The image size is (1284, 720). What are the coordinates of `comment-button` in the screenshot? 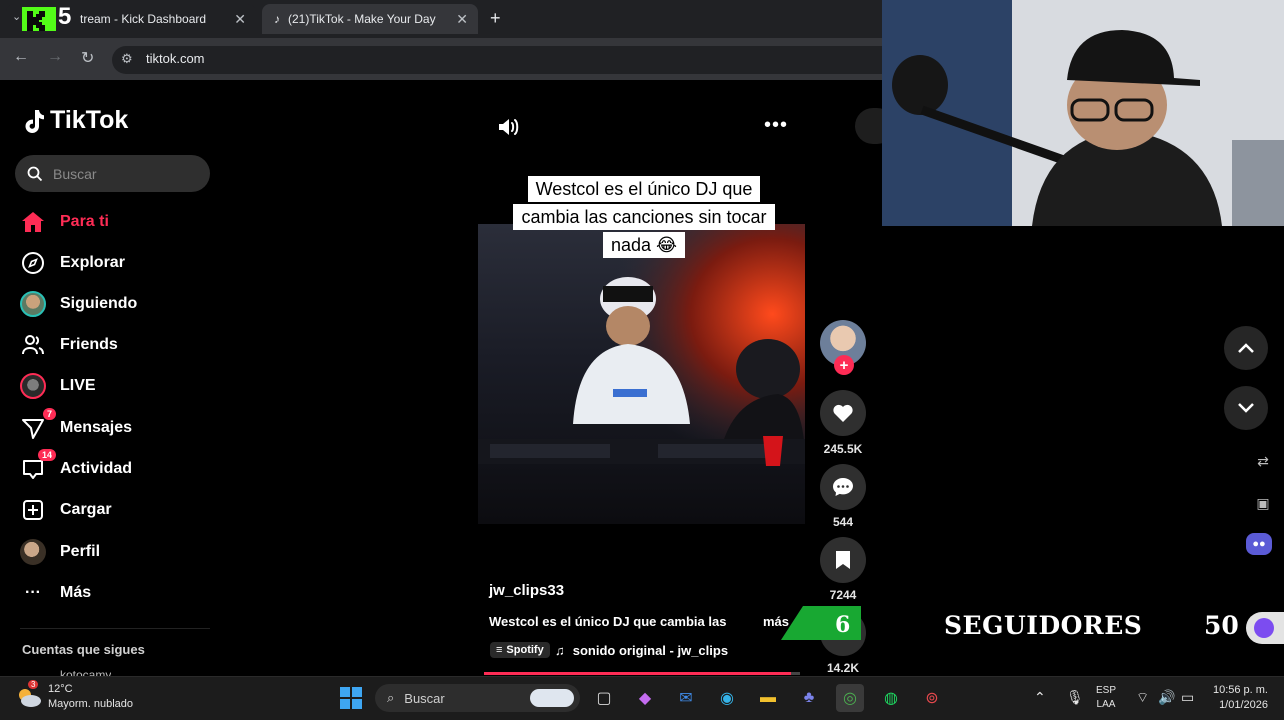 It's located at (843, 487).